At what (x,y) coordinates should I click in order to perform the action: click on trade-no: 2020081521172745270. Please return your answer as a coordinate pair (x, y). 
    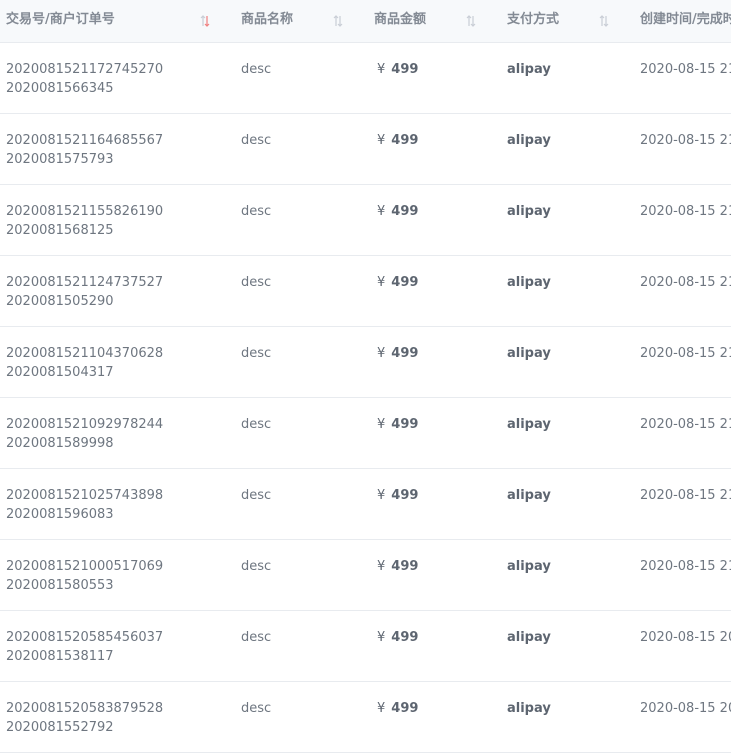
    Looking at the image, I should click on (85, 69).